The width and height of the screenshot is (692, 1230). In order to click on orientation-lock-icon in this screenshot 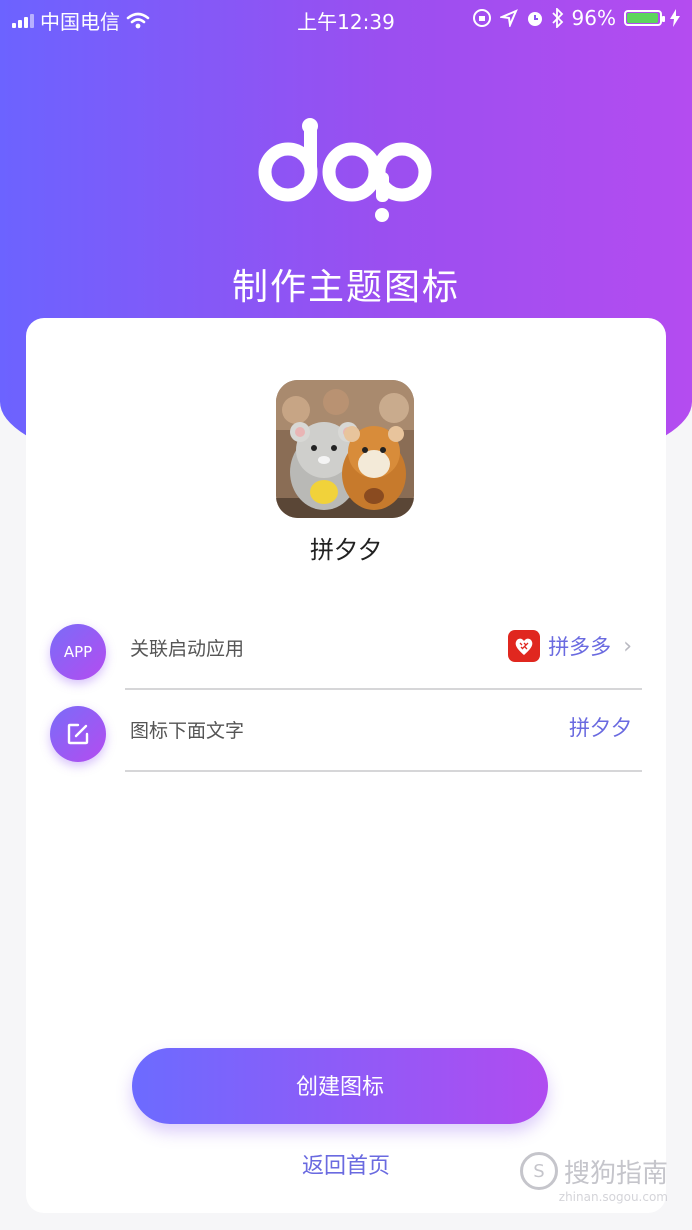, I will do `click(481, 18)`.